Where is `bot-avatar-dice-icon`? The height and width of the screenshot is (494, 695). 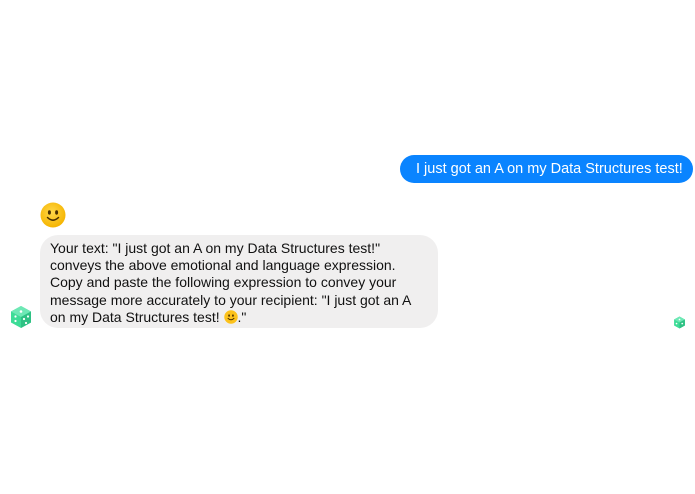 bot-avatar-dice-icon is located at coordinates (21, 317).